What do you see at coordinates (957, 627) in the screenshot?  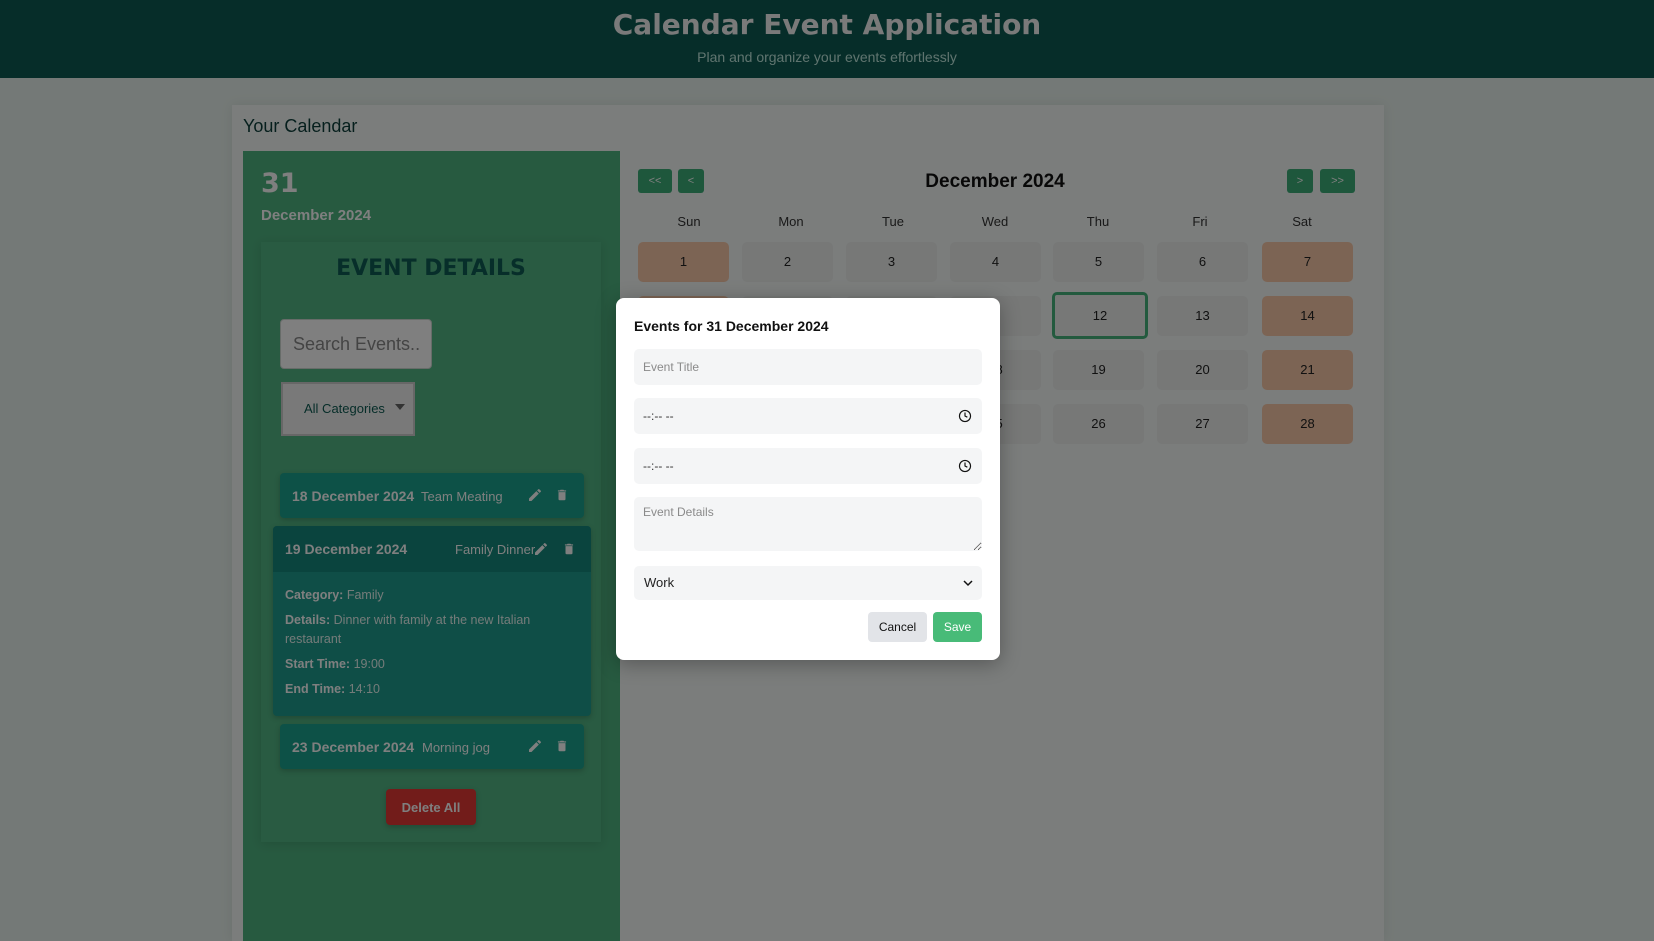 I see `save-button: Save` at bounding box center [957, 627].